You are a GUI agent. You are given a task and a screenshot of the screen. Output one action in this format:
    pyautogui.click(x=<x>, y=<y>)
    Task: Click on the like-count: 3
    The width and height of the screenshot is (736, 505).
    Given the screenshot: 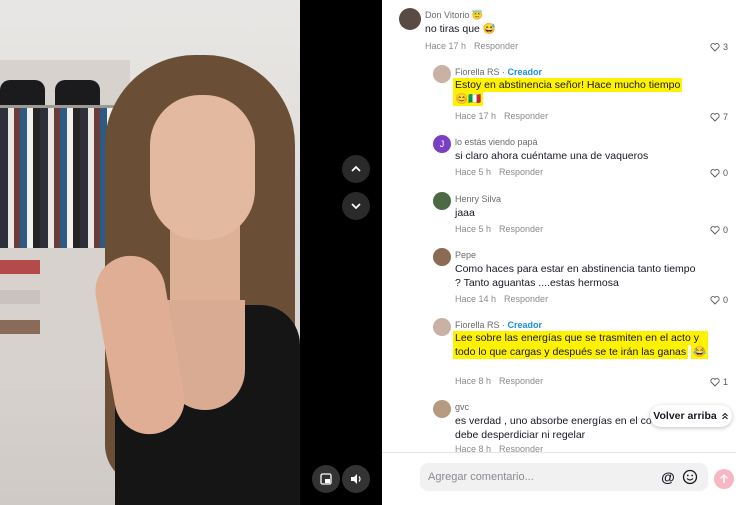 What is the action you would take?
    pyautogui.click(x=725, y=47)
    